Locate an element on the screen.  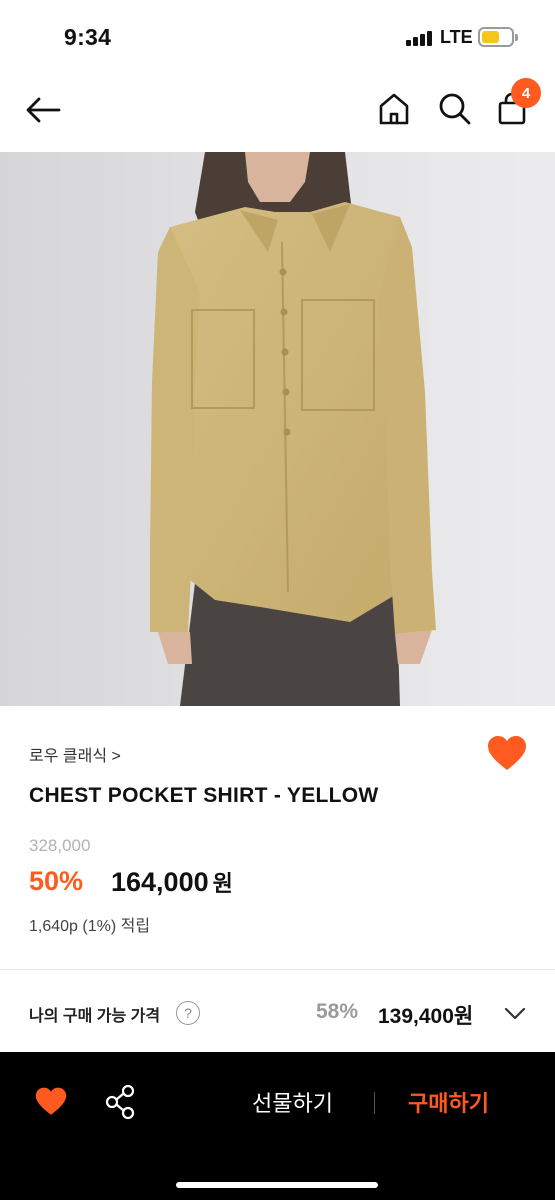
arrow-left-icon is located at coordinates (43, 110).